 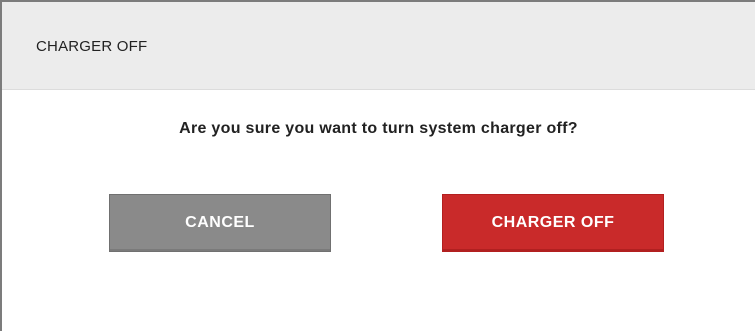 I want to click on charger-off-button-label: CHARGER OFF, so click(x=553, y=222).